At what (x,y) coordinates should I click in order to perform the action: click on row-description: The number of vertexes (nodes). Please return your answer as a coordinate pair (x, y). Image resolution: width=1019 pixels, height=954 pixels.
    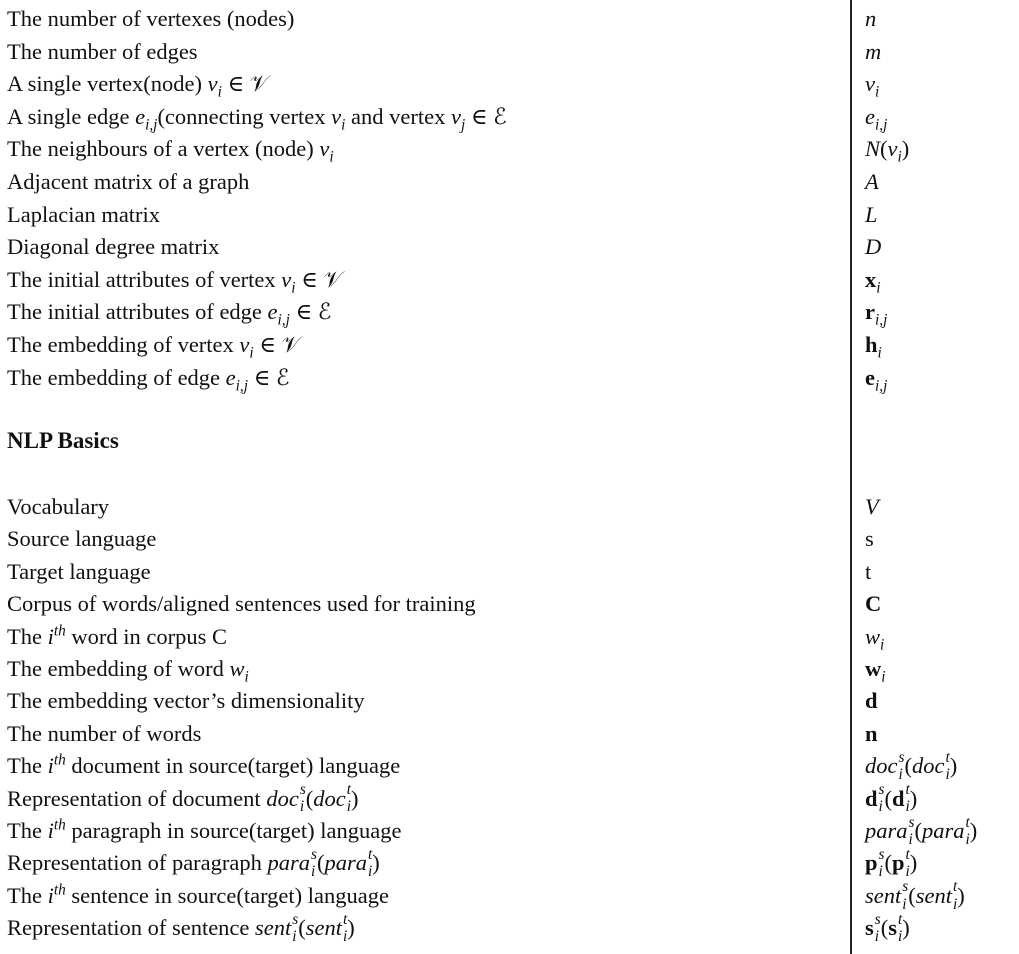
    Looking at the image, I should click on (151, 18).